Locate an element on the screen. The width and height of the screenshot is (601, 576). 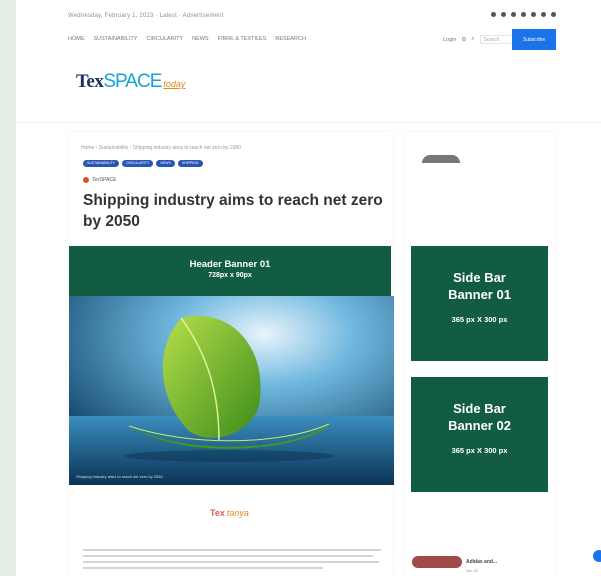
side-banner-02: Side Bar Banner 02 365 px X 300 px is located at coordinates (479, 434).